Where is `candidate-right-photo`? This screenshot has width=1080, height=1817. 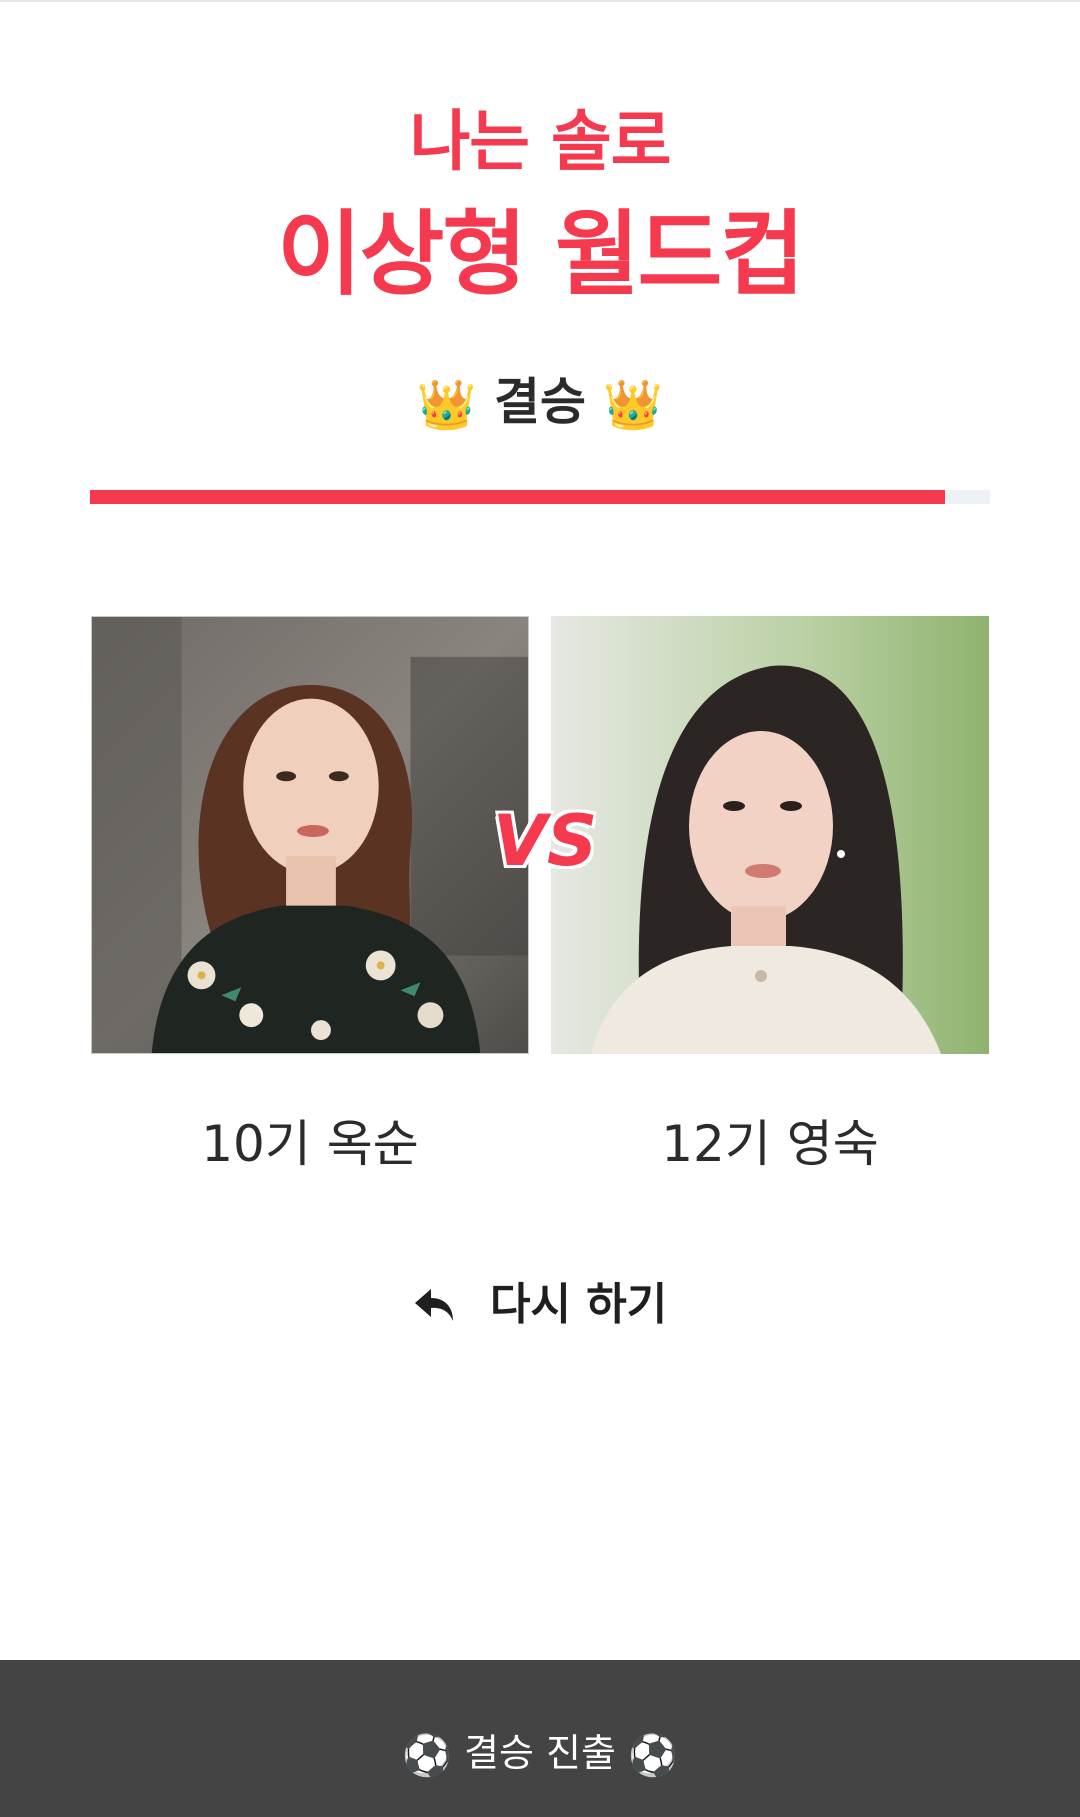 candidate-right-photo is located at coordinates (770, 835).